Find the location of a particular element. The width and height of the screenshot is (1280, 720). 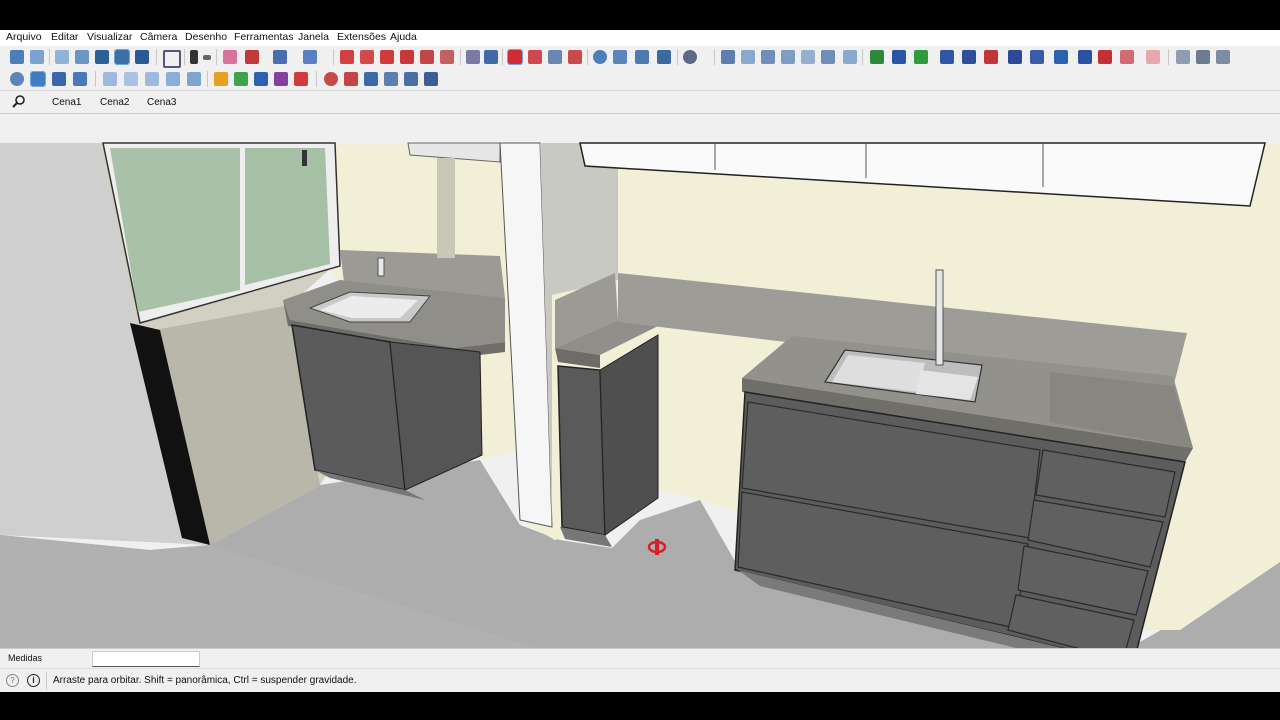

display-section-icon is located at coordinates (620, 57).